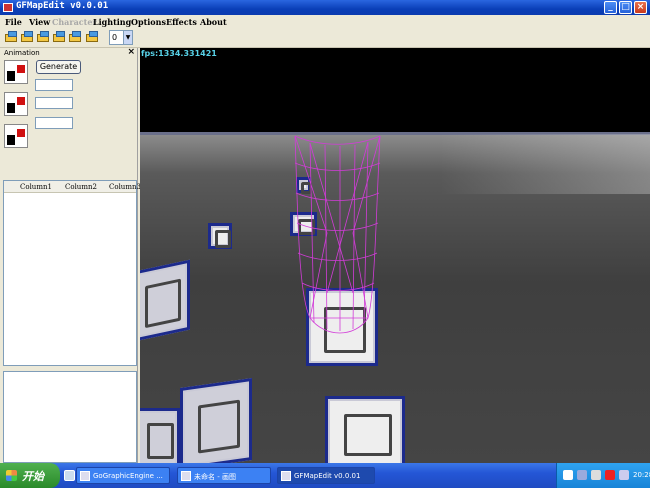  What do you see at coordinates (115, 37) in the screenshot?
I see `layer-select-value: 0` at bounding box center [115, 37].